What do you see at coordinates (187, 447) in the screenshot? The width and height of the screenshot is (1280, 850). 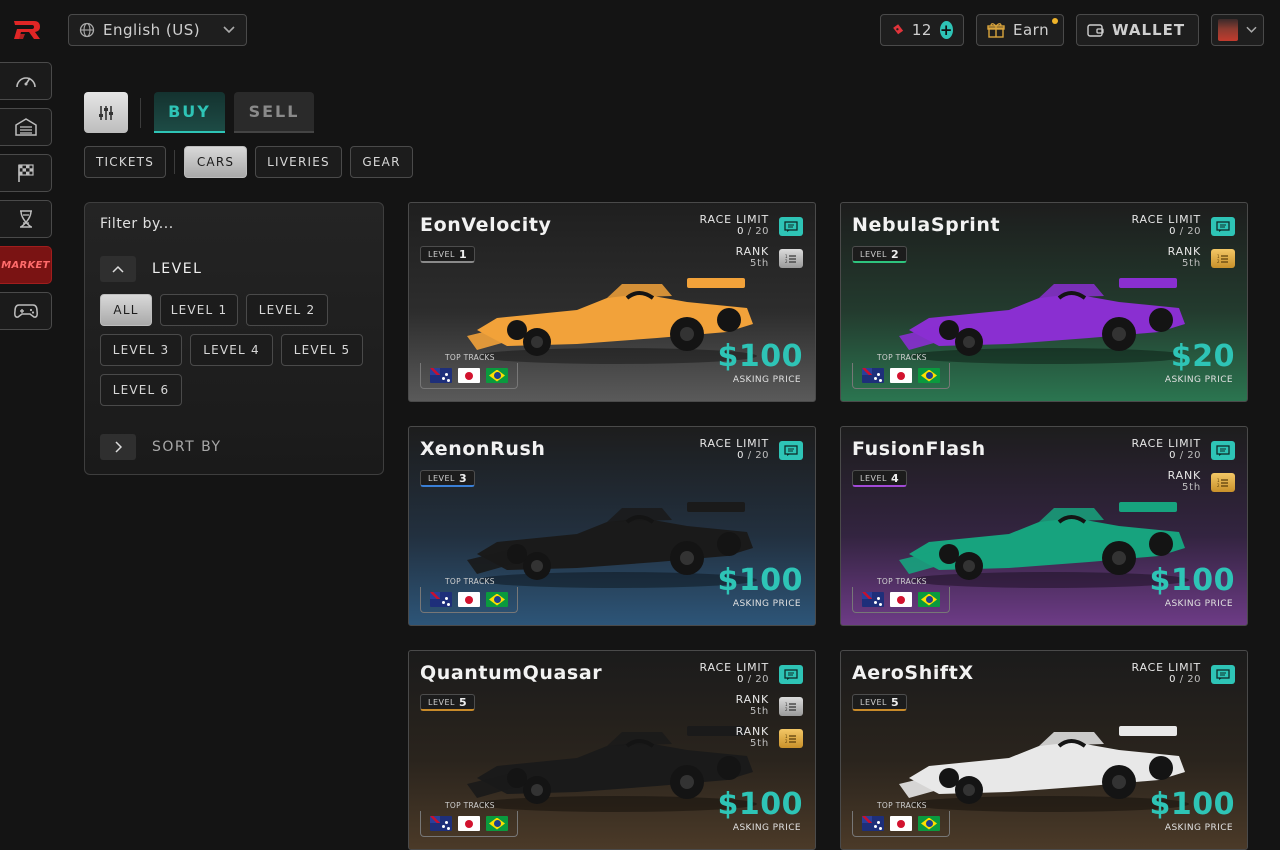 I see `sort-by-header: SORT BY` at bounding box center [187, 447].